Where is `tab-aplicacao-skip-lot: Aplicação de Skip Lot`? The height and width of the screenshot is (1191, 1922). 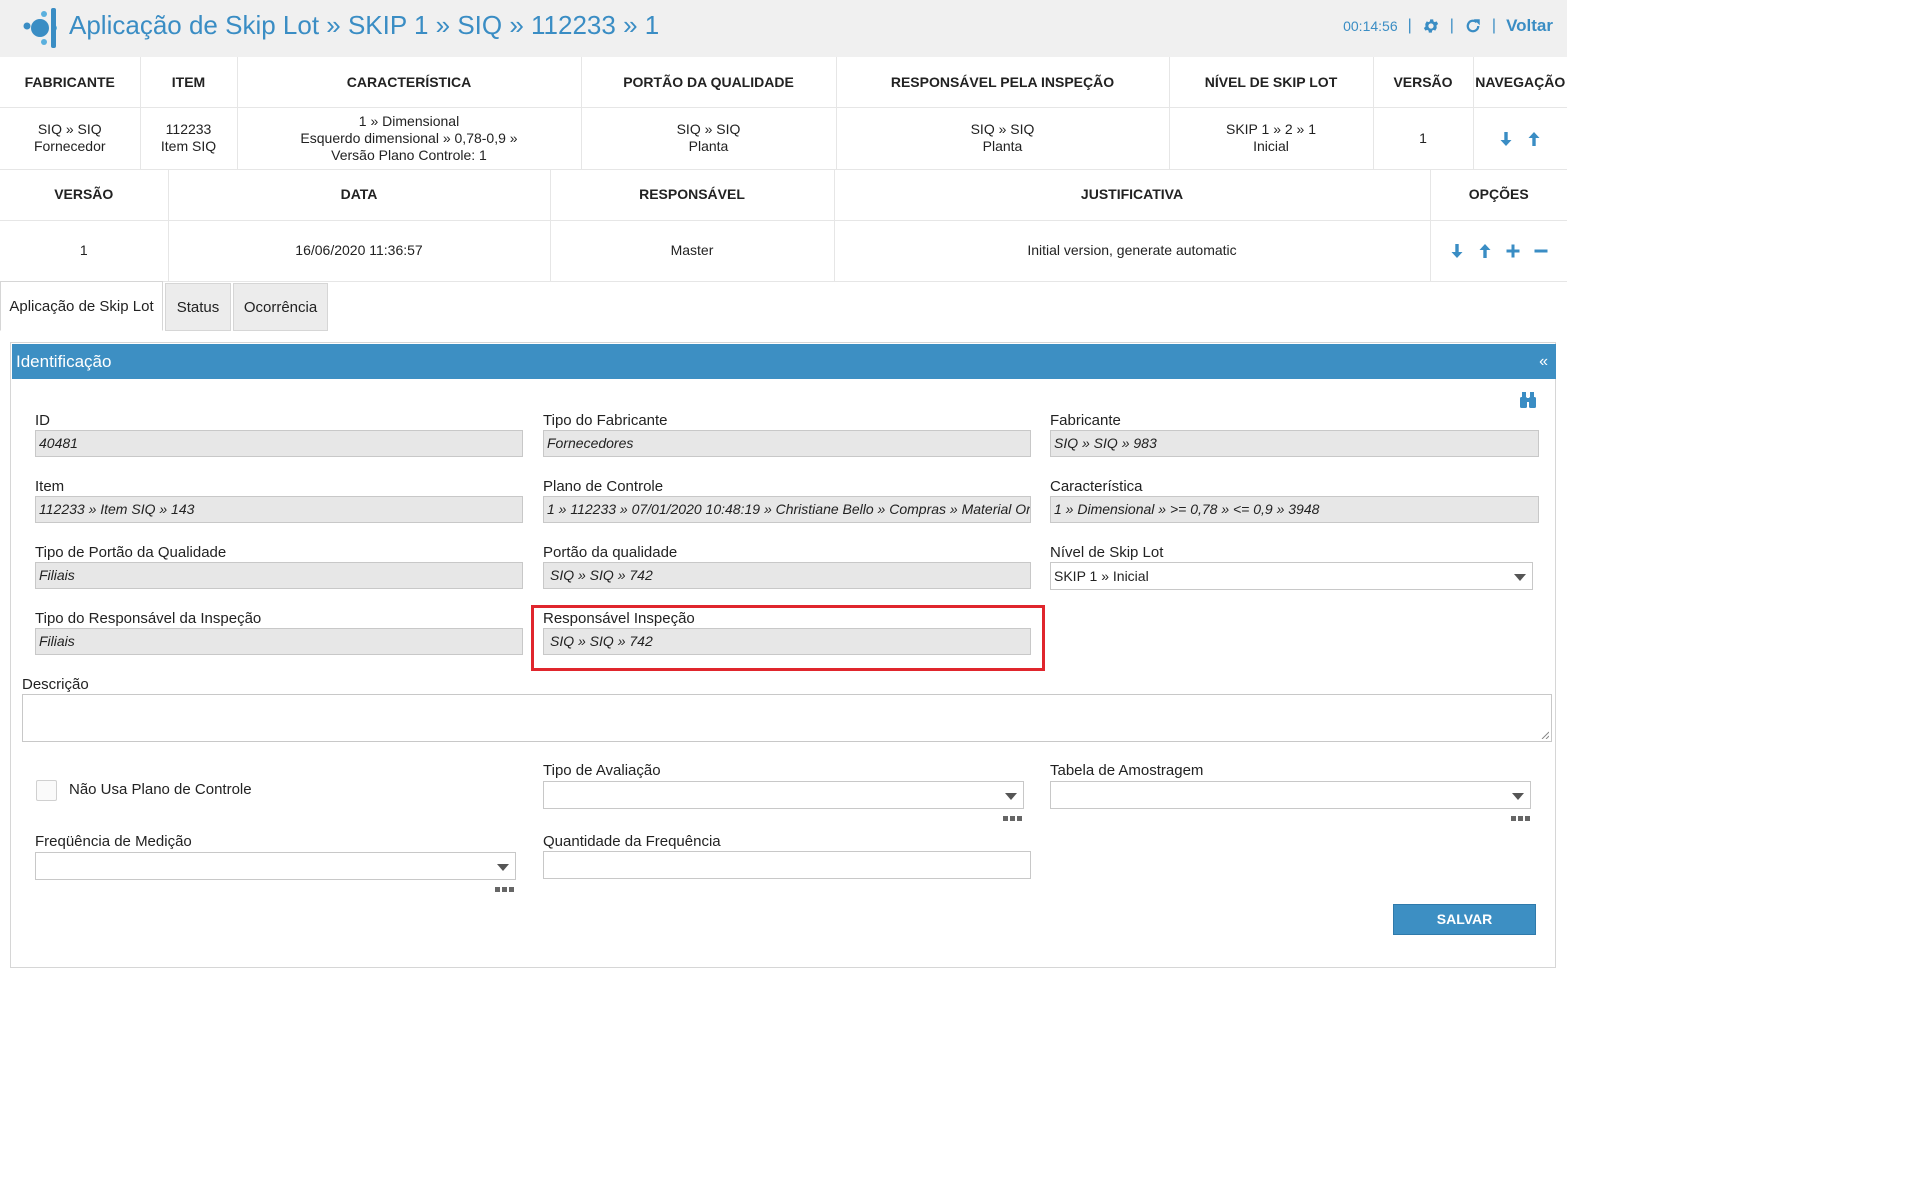
tab-aplicacao-skip-lot: Aplicação de Skip Lot is located at coordinates (81, 306).